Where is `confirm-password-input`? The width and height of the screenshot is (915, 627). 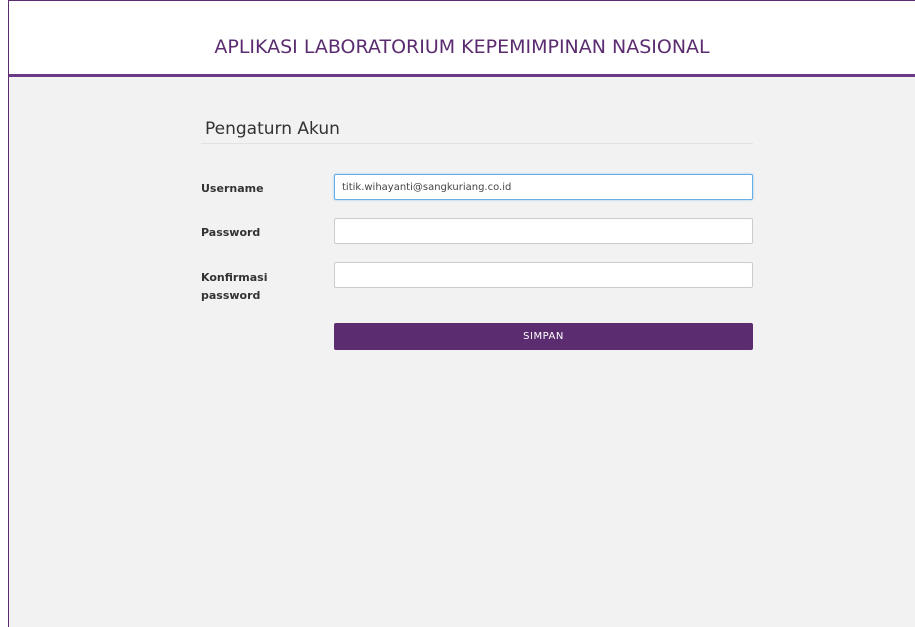
confirm-password-input is located at coordinates (543, 275).